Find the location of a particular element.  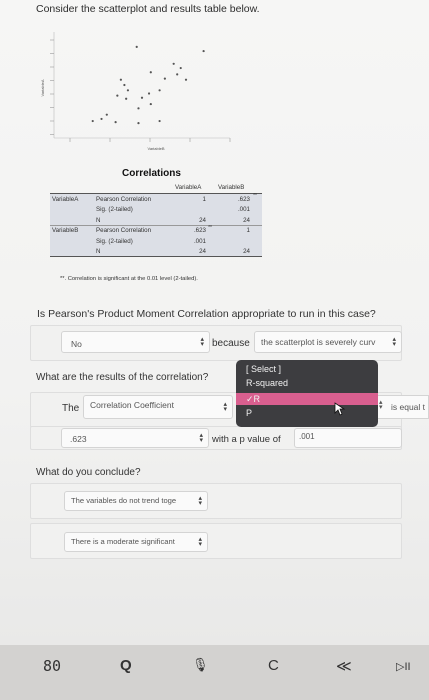

popup-option-r: ✓R is located at coordinates (307, 399).